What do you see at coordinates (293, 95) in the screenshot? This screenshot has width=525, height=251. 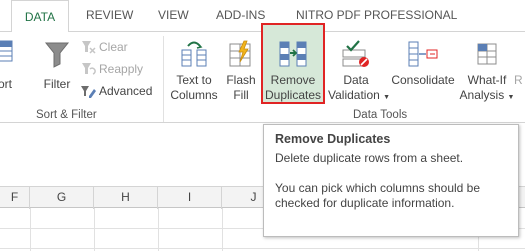 I see `remove-duplicates-label-line2: Duplicates` at bounding box center [293, 95].